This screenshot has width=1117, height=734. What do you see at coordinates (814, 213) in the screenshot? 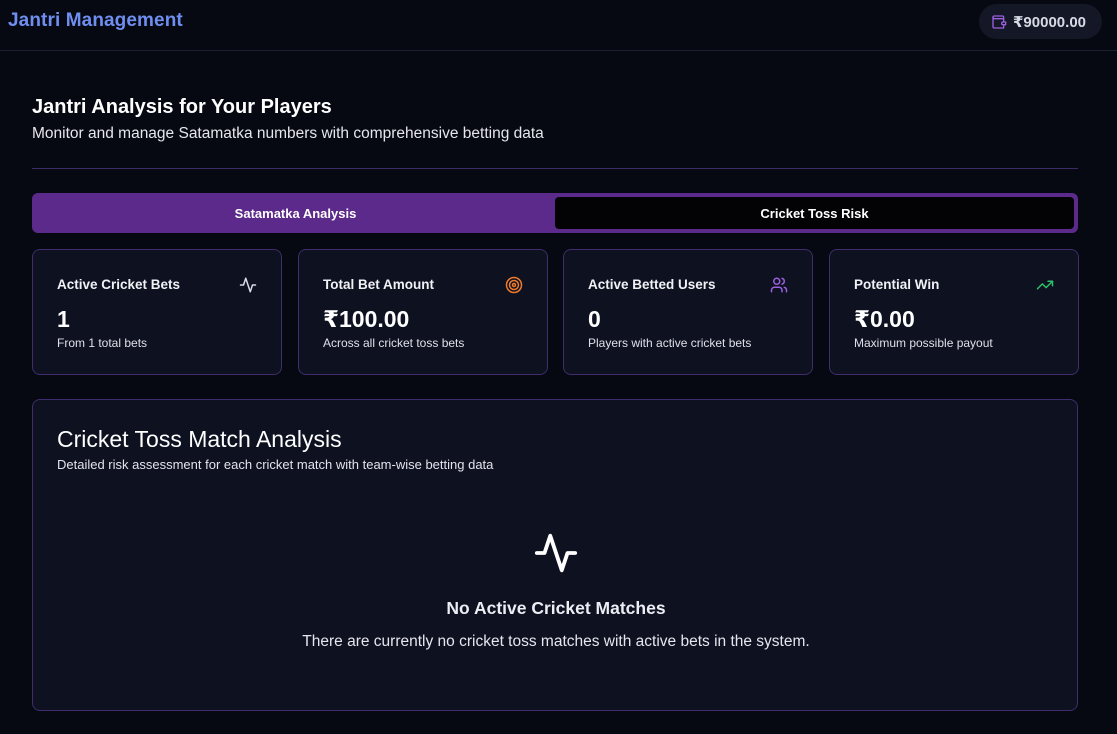
I see `tab-cricket-toss-risk: Cricket Toss Risk` at bounding box center [814, 213].